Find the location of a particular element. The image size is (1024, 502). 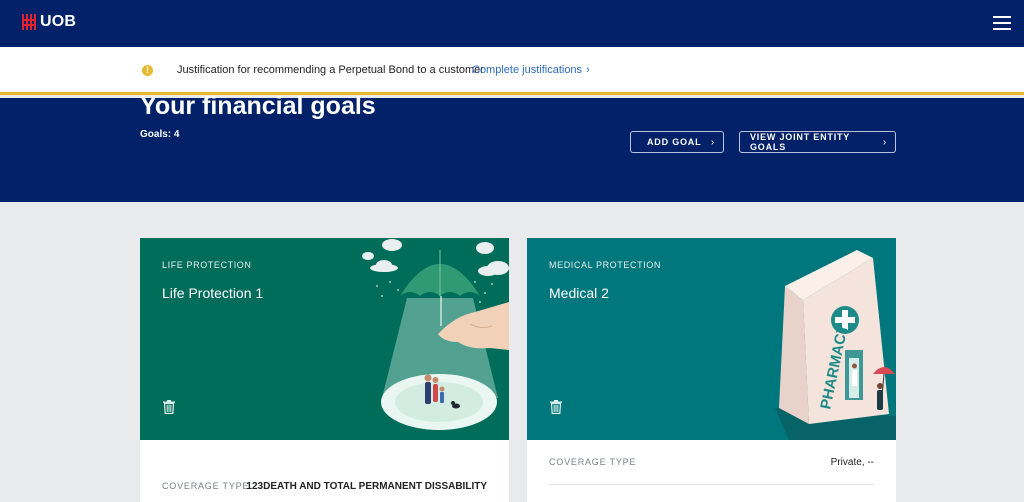

uob-logo-mark-icon is located at coordinates (29, 22).